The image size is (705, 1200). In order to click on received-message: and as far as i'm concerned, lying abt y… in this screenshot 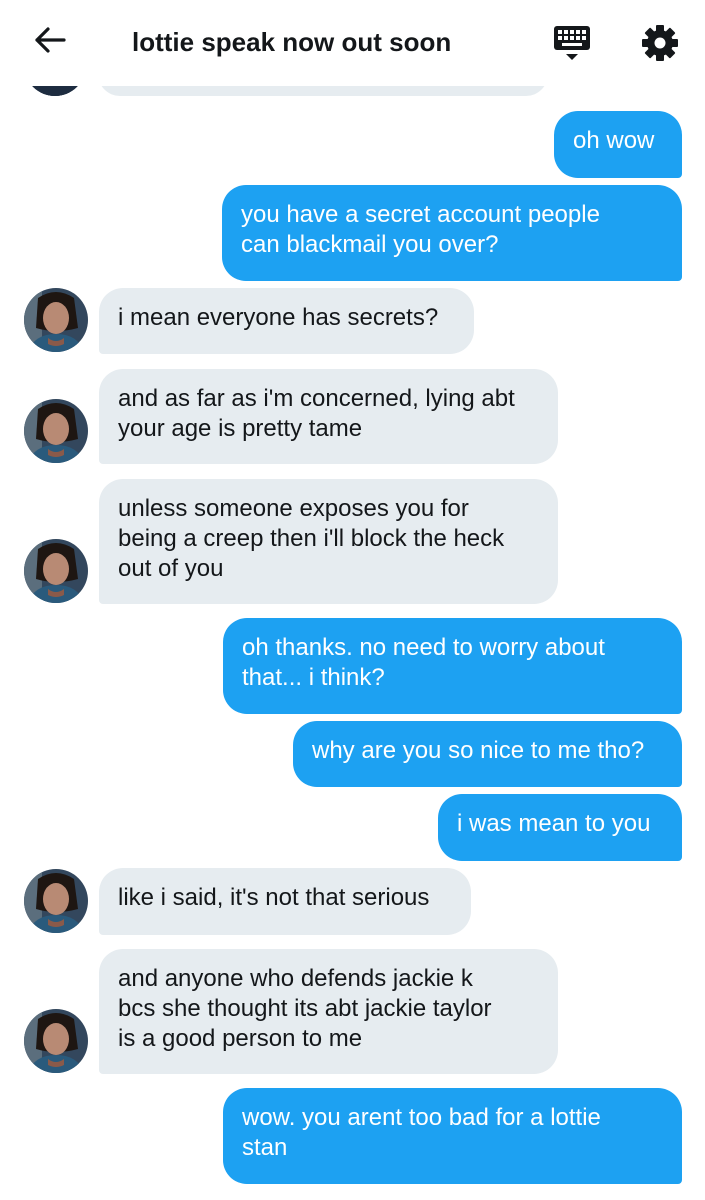, I will do `click(328, 416)`.